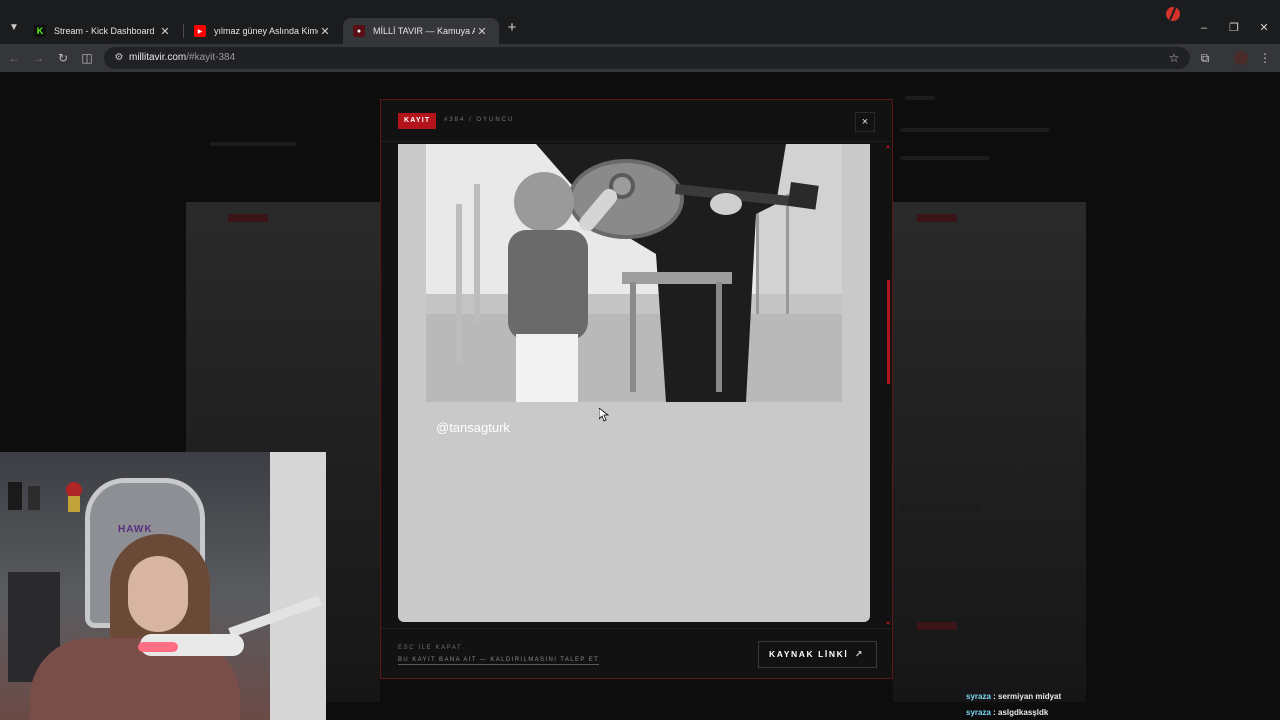 The width and height of the screenshot is (1280, 720). I want to click on minimize-icon: –, so click(1204, 28).